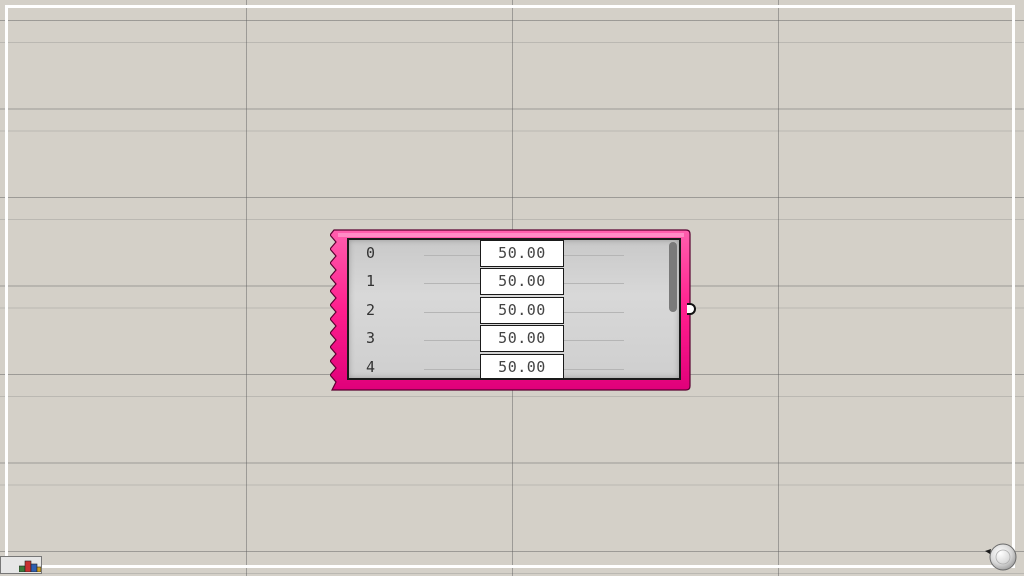 The image size is (1024, 576). Describe the element at coordinates (371, 253) in the screenshot. I see `row-index: 0` at that location.